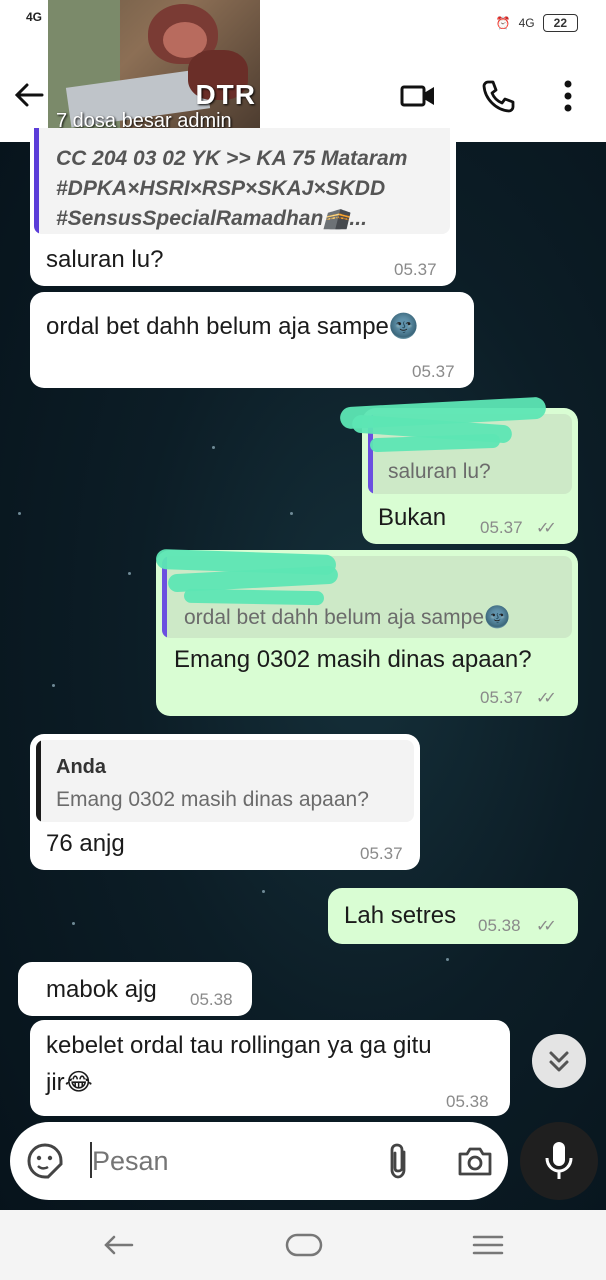 The image size is (606, 1280). I want to click on arrow-left-icon, so click(29, 95).